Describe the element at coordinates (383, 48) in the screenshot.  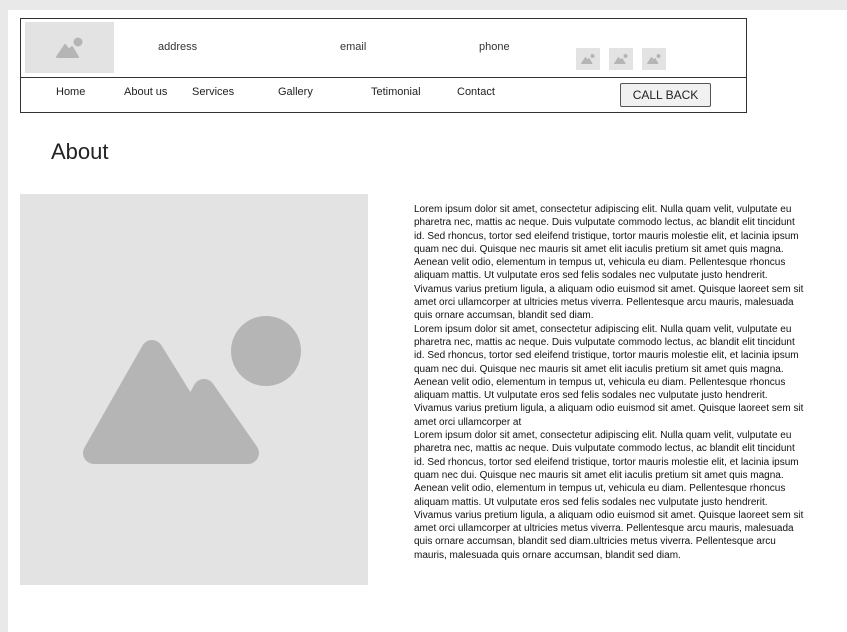
I see `header-info-bar: address email phone` at that location.